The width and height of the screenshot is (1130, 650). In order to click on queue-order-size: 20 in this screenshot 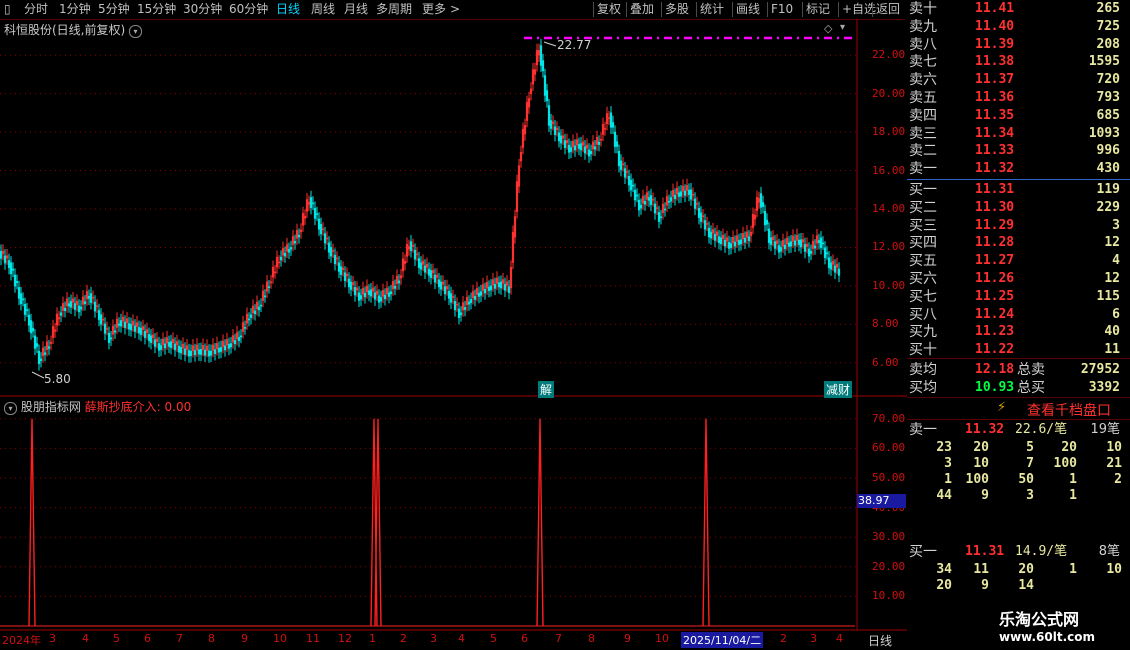, I will do `click(981, 447)`.